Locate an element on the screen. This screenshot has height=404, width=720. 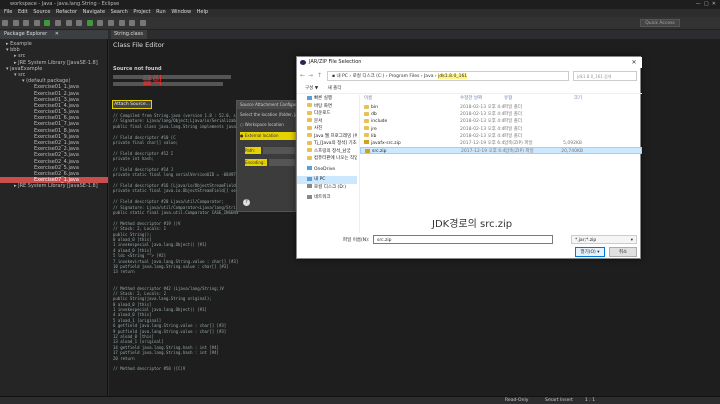
editor-tab-string-class: String.class ✕ is located at coordinates (129, 38).